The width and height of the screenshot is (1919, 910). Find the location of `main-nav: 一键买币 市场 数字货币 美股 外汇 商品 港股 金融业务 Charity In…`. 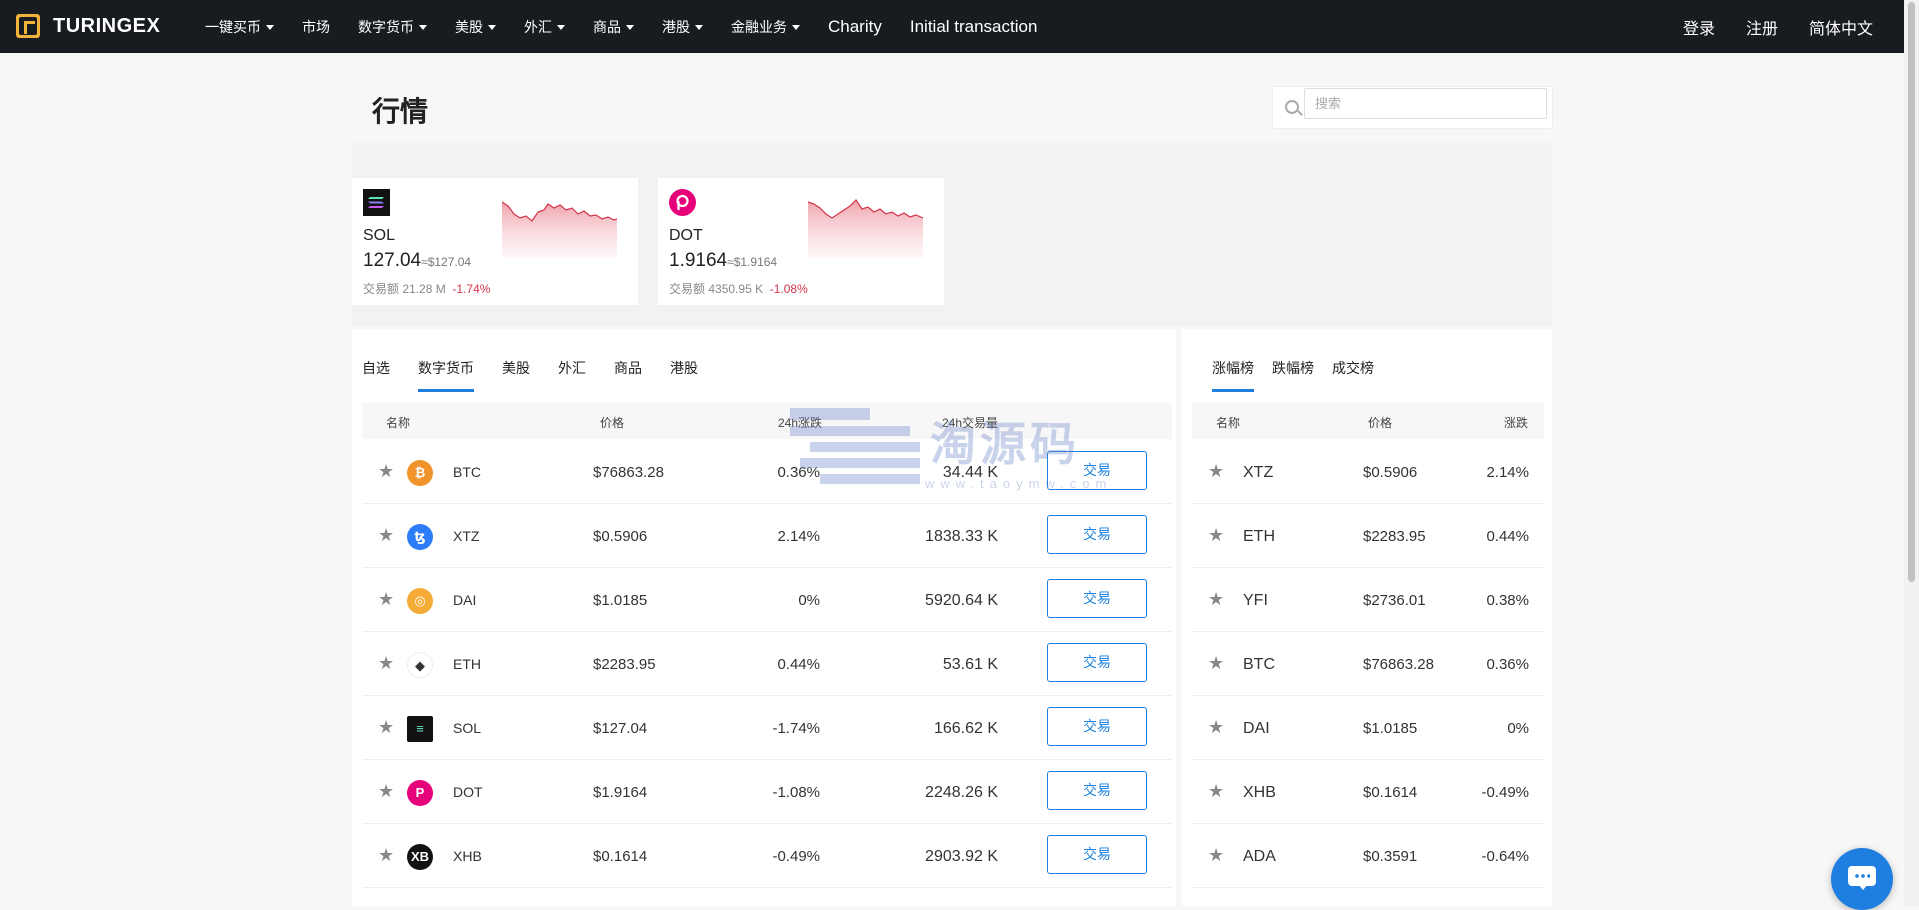

main-nav: 一键买币 市场 数字货币 美股 外汇 商品 港股 金融业务 Charity In… is located at coordinates (635, 26).